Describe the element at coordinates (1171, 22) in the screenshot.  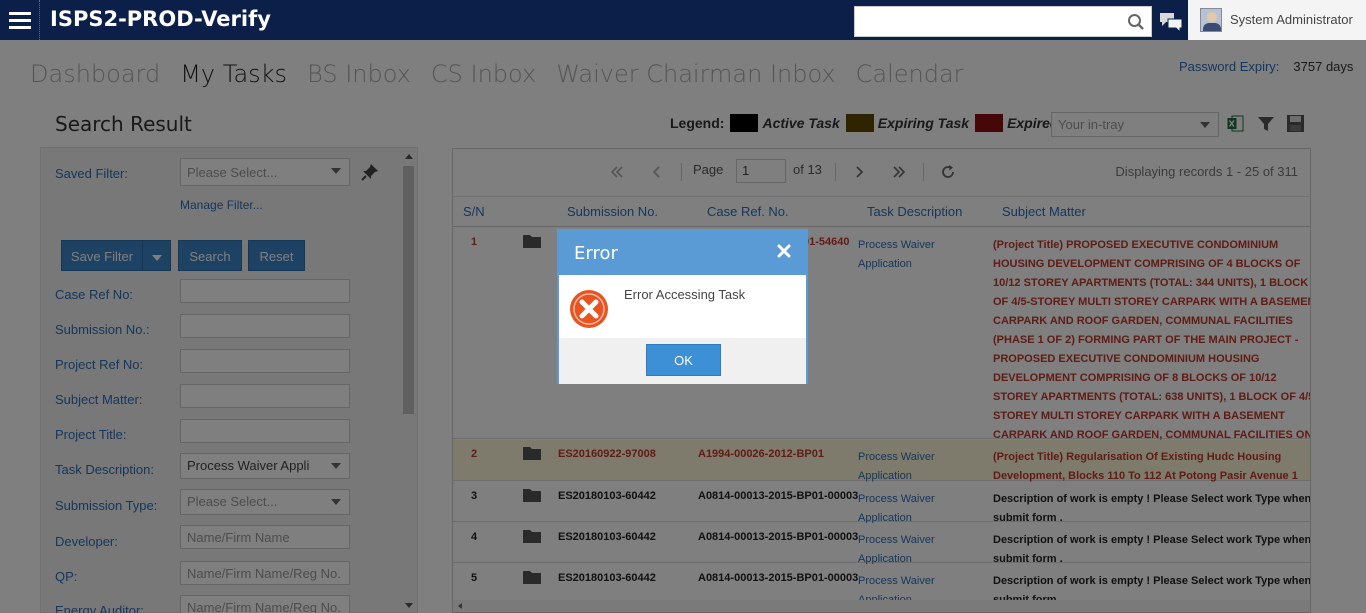
I see `chat-icon` at that location.